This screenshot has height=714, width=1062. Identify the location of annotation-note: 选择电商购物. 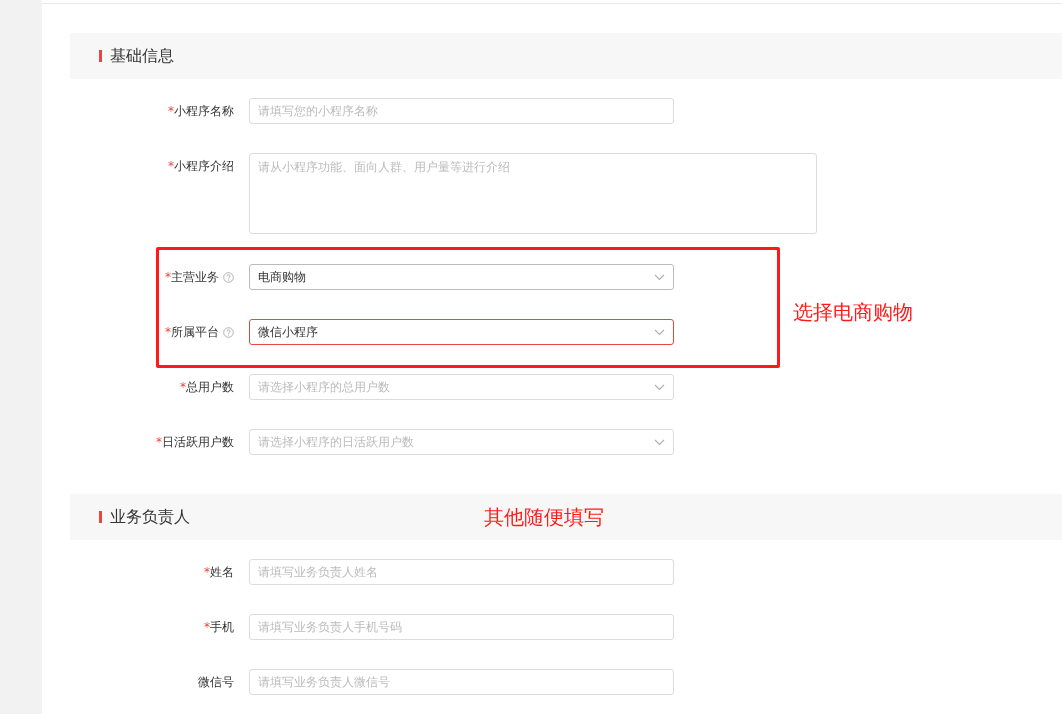
(853, 312).